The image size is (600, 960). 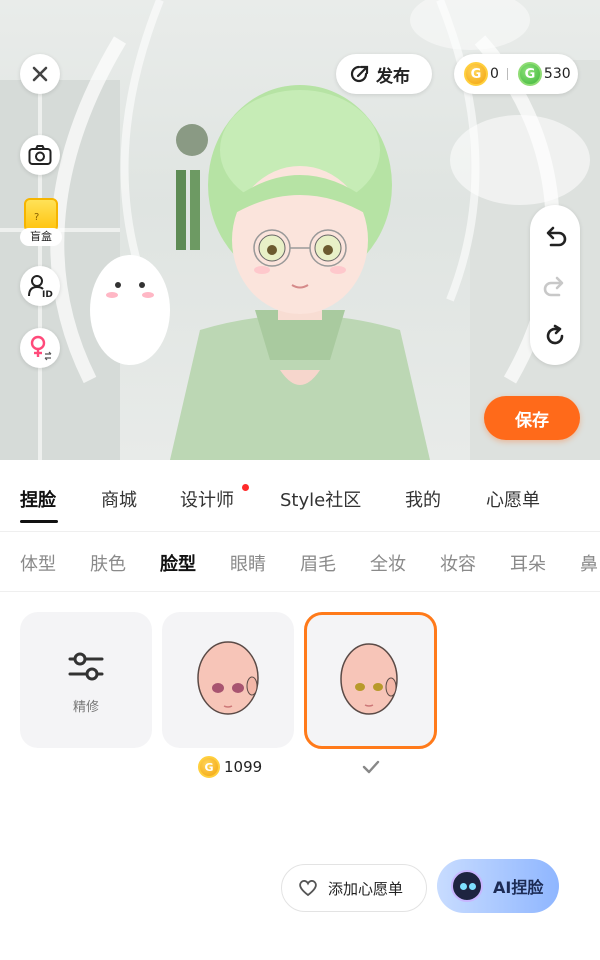 I want to click on refine-card: 精修, so click(x=86, y=680).